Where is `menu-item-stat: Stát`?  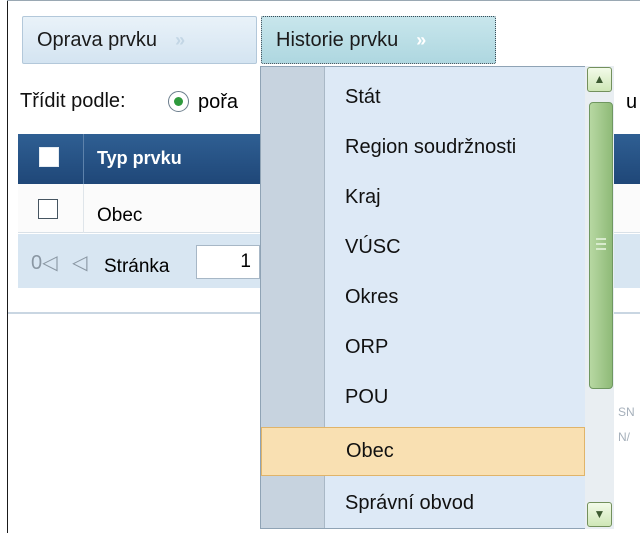 menu-item-stat: Stát is located at coordinates (423, 97).